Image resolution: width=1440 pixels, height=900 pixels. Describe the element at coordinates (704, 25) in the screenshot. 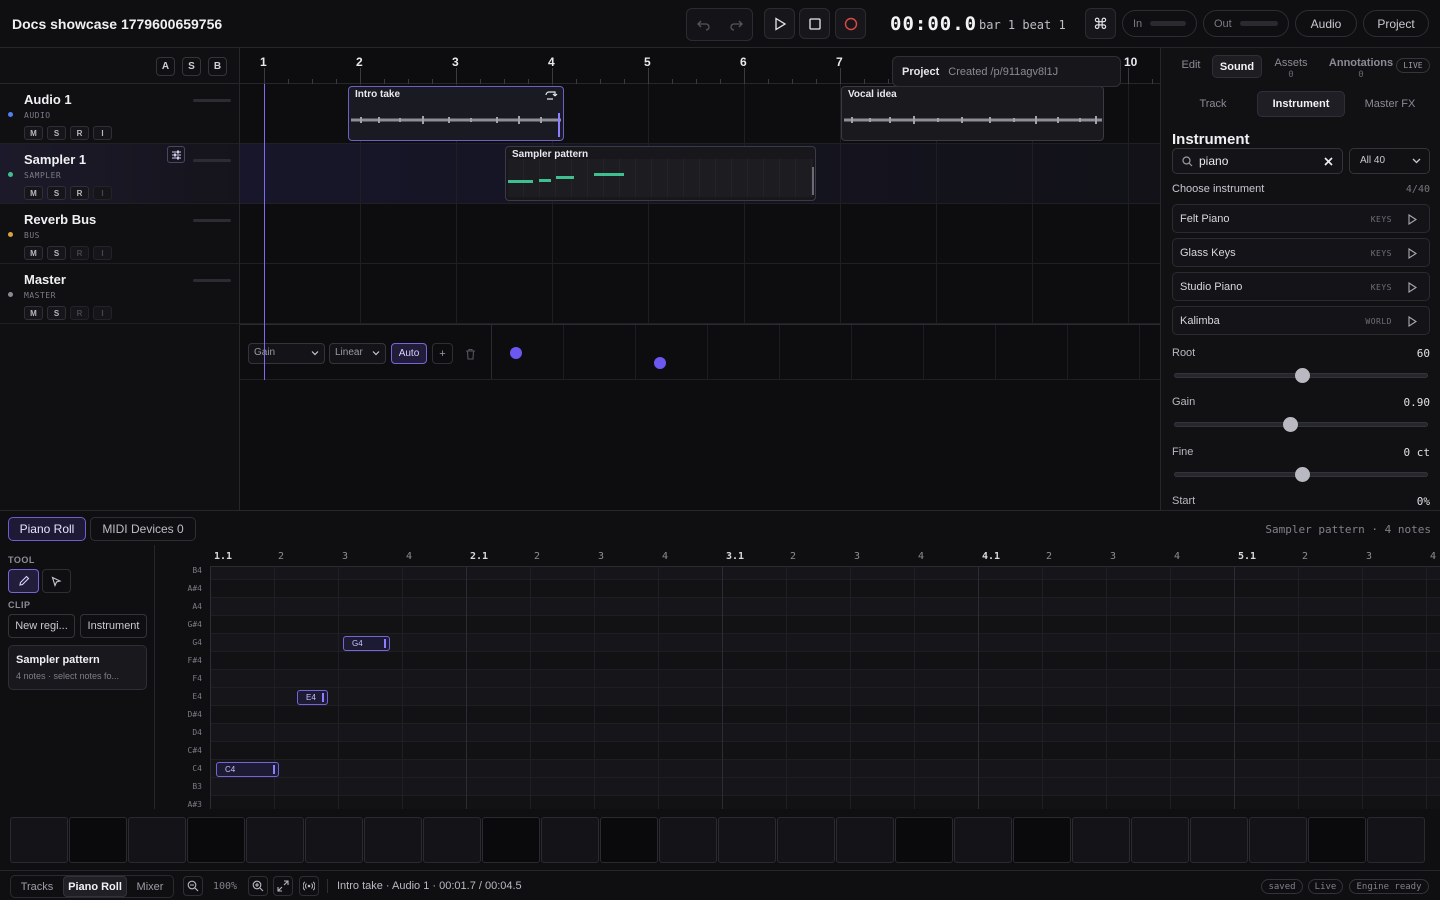

I see `undo-button` at that location.